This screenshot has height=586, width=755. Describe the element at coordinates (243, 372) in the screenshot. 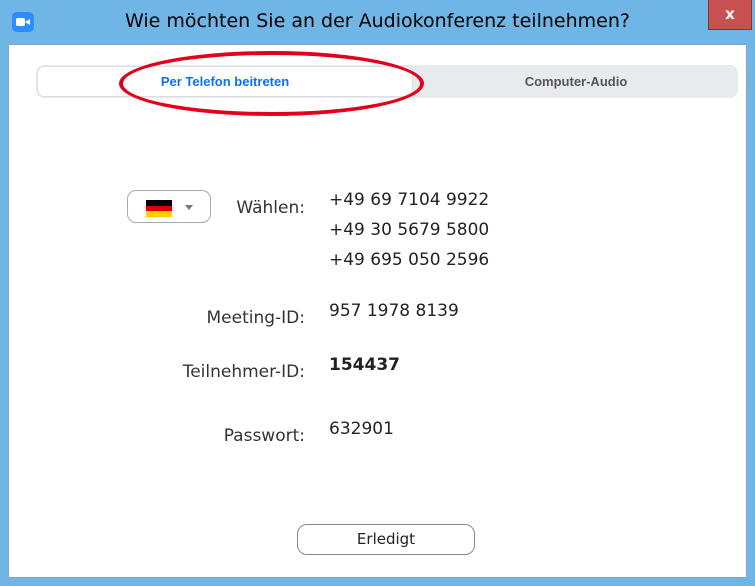

I see `participant-id-label: Teilnehmer-ID:` at that location.